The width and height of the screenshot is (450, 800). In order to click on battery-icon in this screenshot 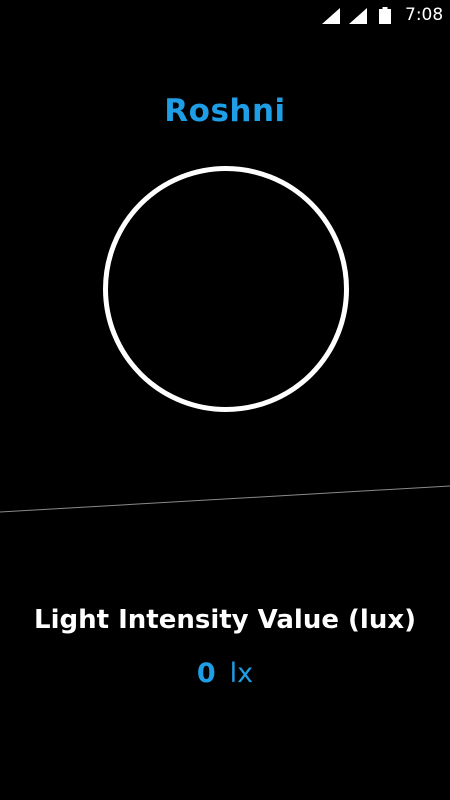, I will do `click(385, 15)`.